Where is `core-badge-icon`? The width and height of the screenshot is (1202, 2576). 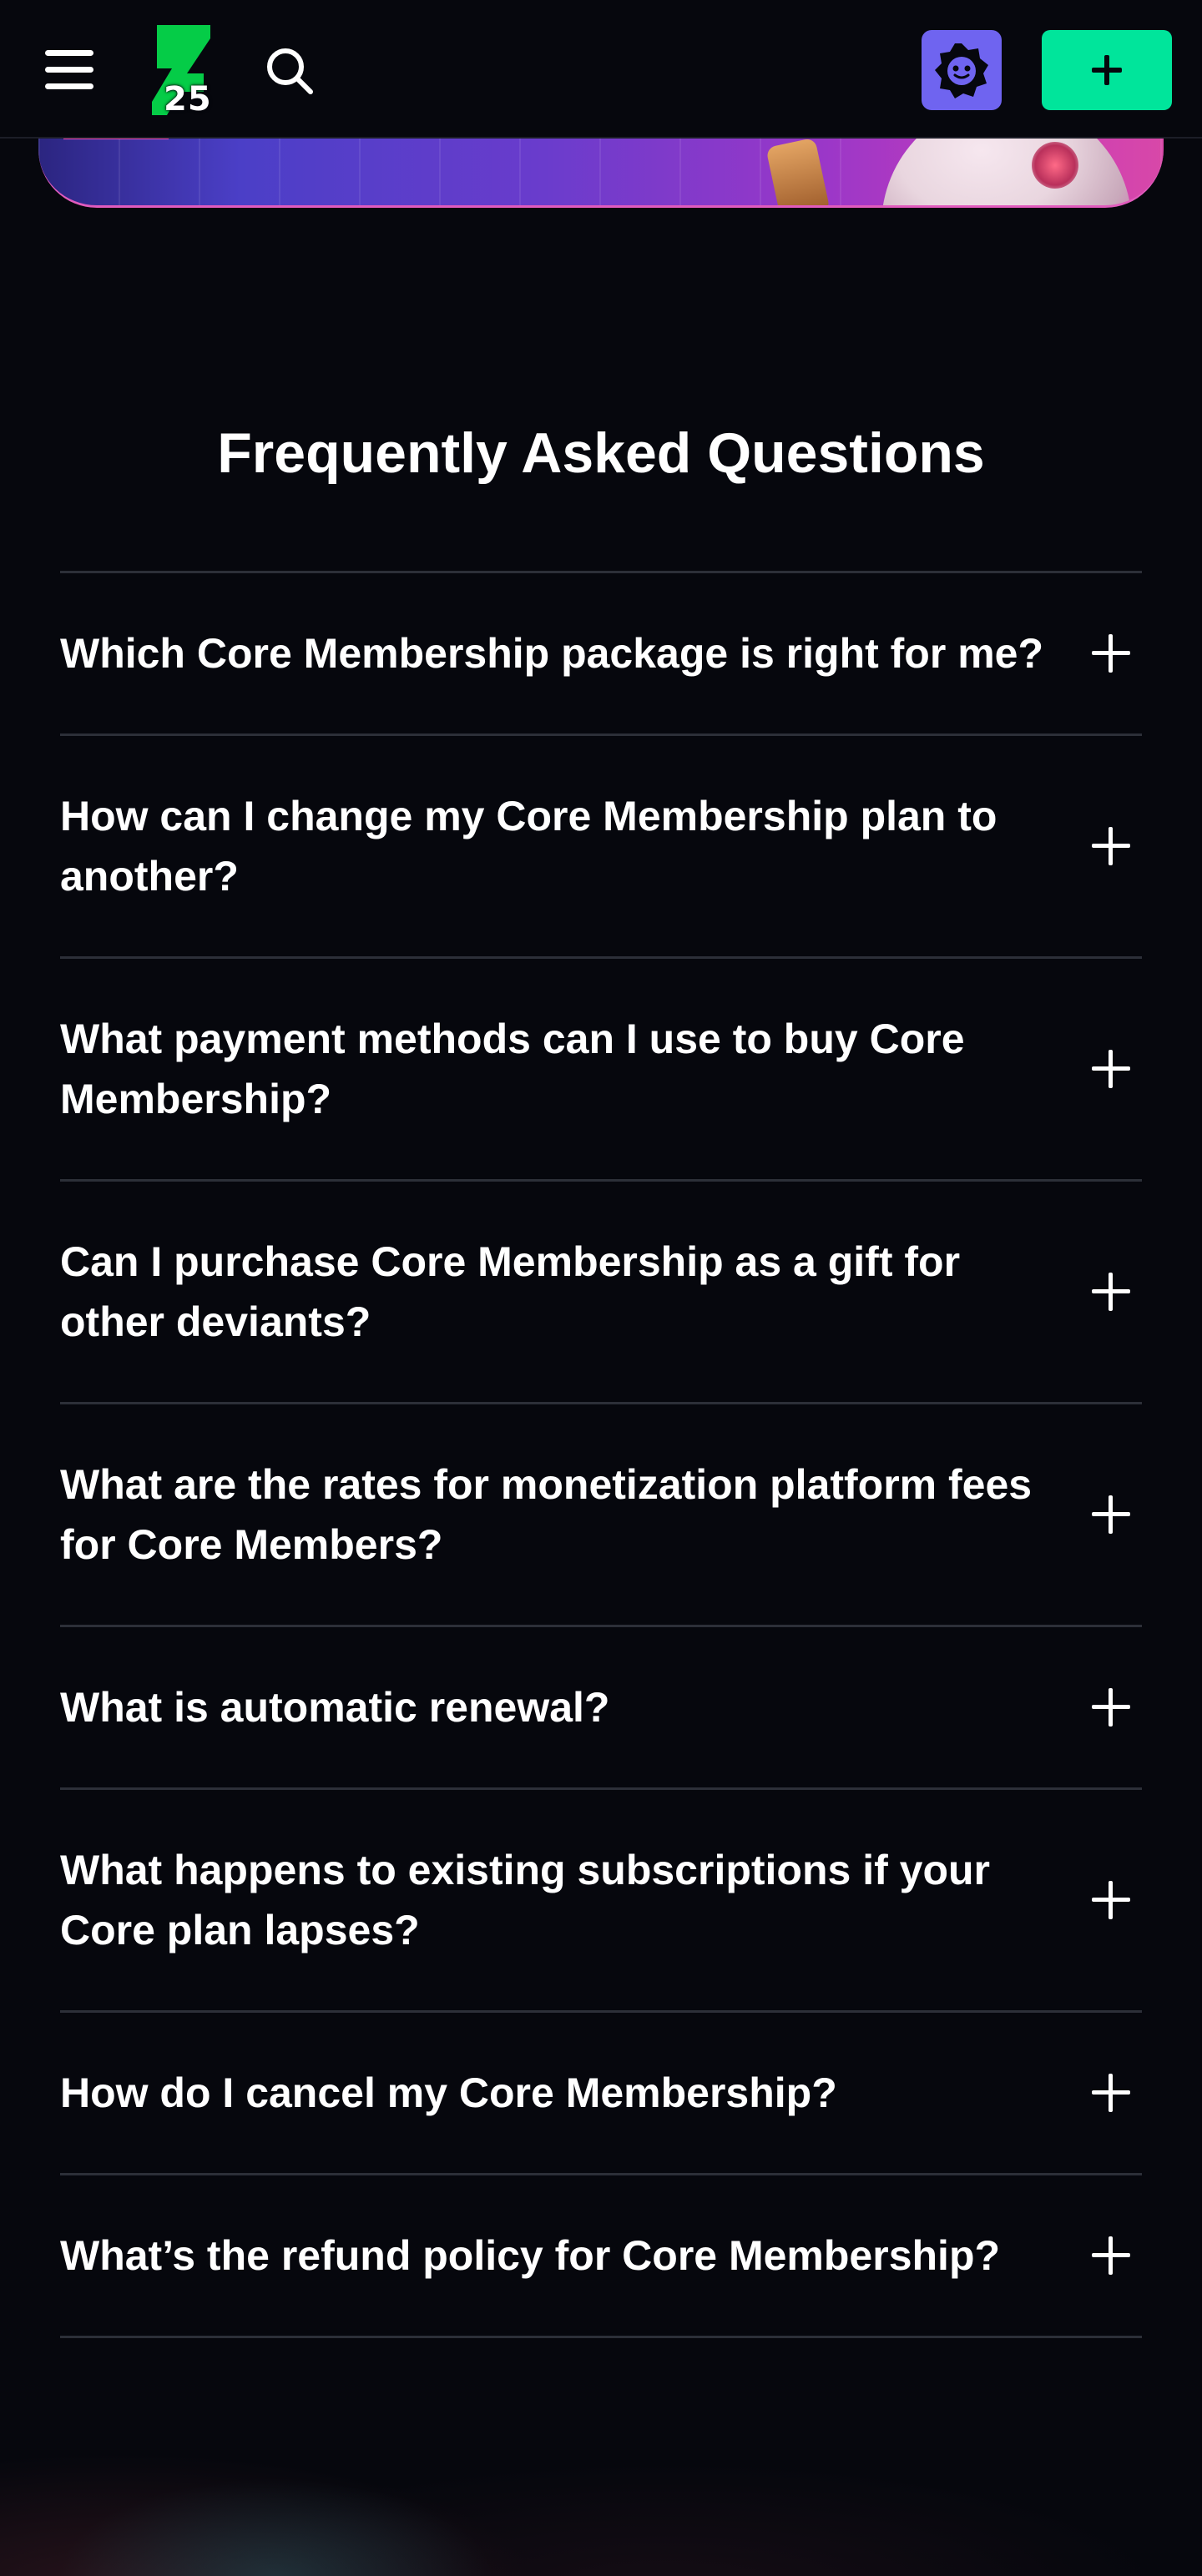 core-badge-icon is located at coordinates (962, 70).